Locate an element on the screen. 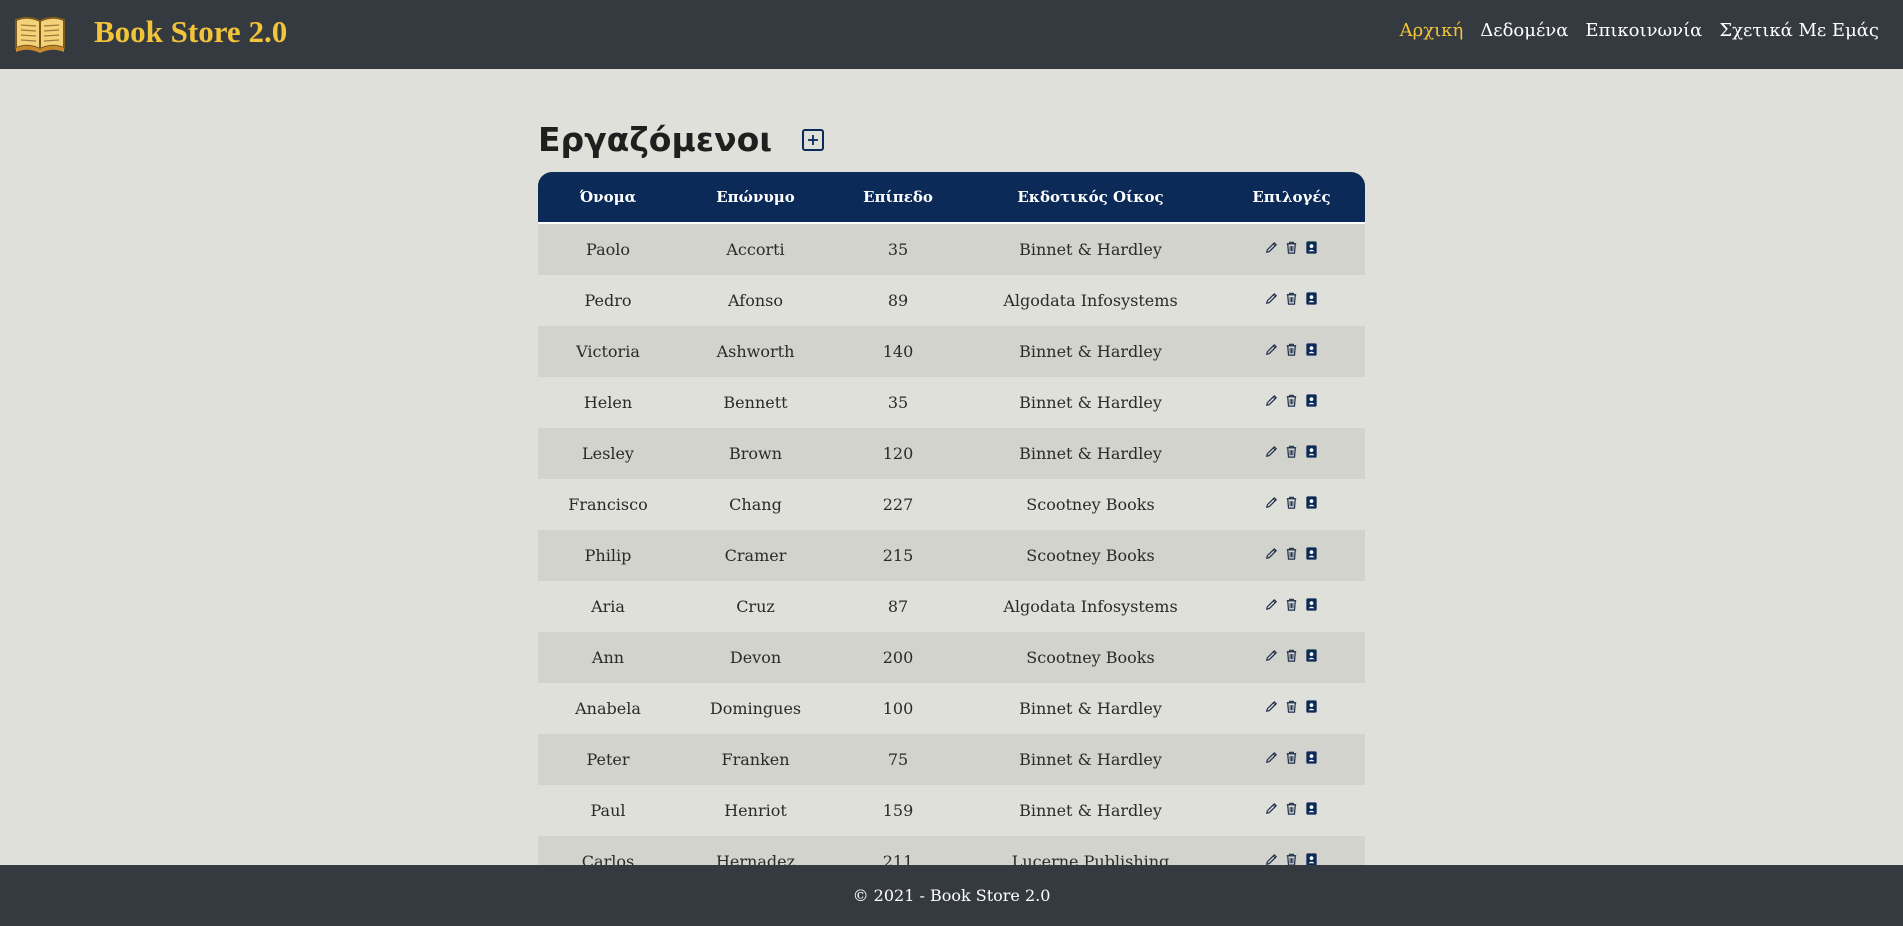 The image size is (1903, 926). cell-publisher: Algodata Infosystems is located at coordinates (1090, 606).